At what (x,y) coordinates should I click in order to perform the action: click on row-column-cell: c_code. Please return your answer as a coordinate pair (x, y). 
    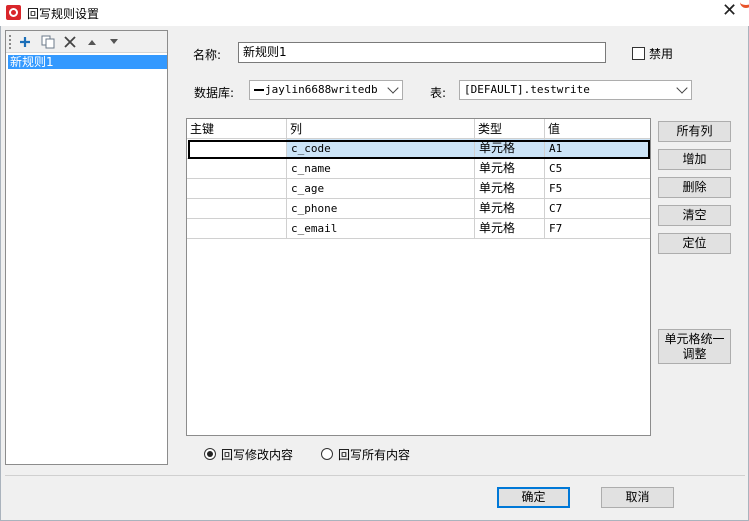
    Looking at the image, I should click on (381, 149).